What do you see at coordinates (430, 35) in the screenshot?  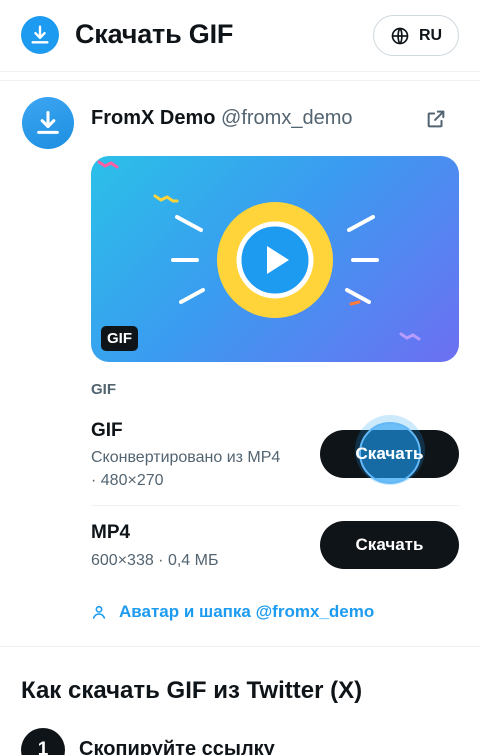 I see `language-label: RU` at bounding box center [430, 35].